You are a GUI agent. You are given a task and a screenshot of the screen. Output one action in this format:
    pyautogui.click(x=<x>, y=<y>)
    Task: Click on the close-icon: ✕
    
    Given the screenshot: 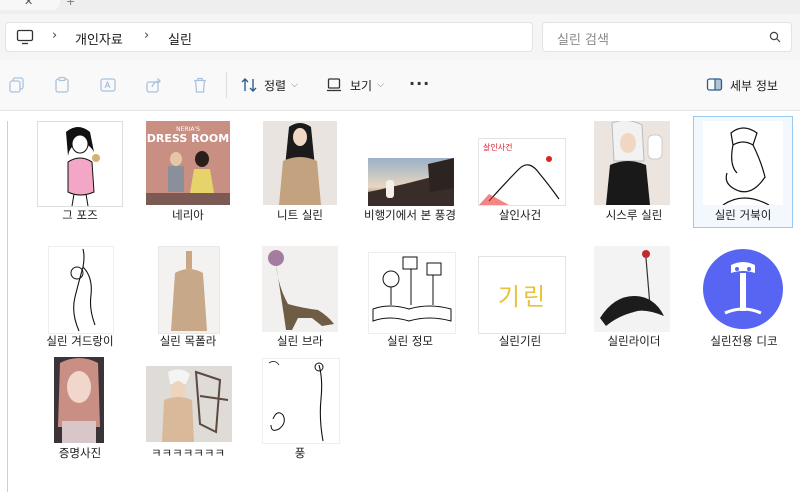 What is the action you would take?
    pyautogui.click(x=28, y=4)
    